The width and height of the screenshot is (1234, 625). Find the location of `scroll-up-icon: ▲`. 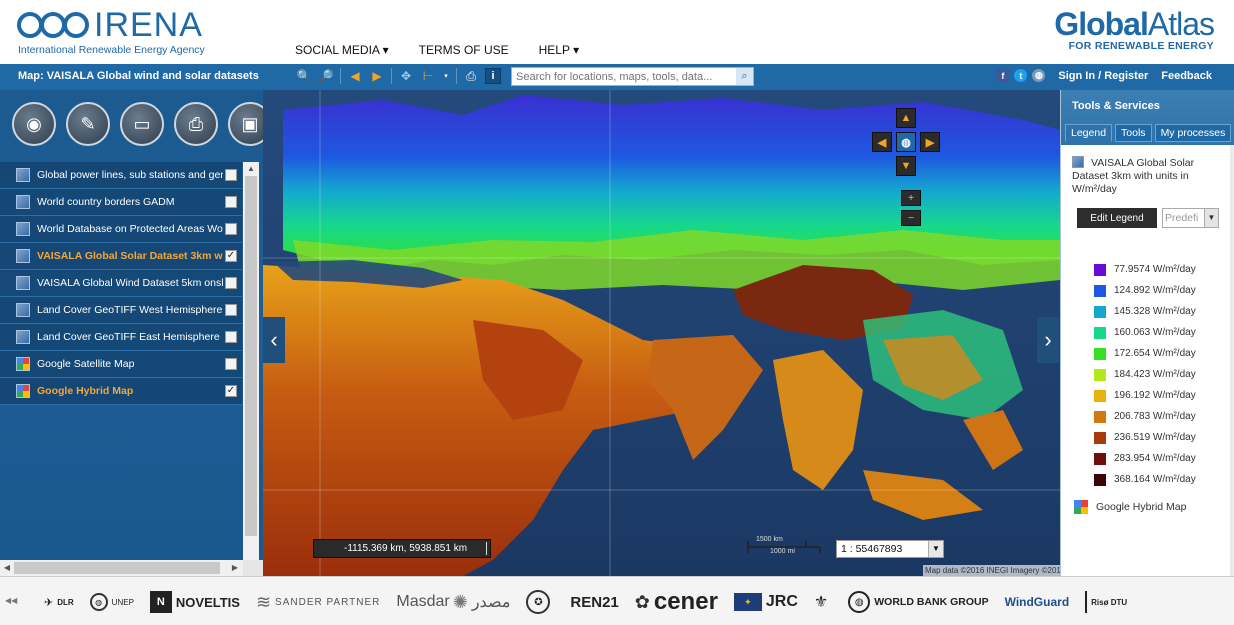

scroll-up-icon: ▲ is located at coordinates (251, 169).